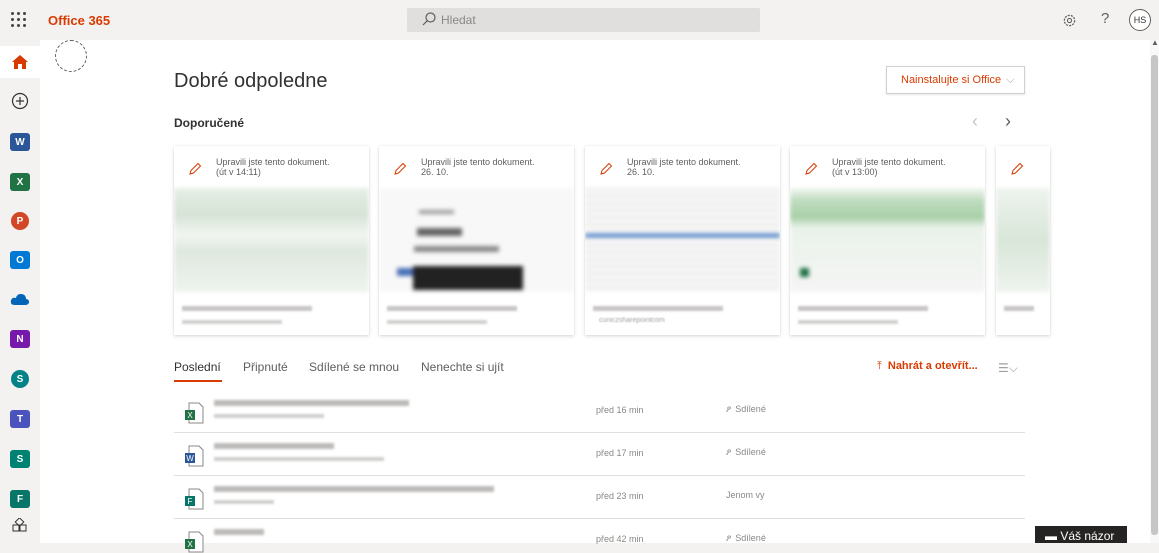  What do you see at coordinates (745, 495) in the screenshot?
I see `file-sharing-status: Jenom vy` at bounding box center [745, 495].